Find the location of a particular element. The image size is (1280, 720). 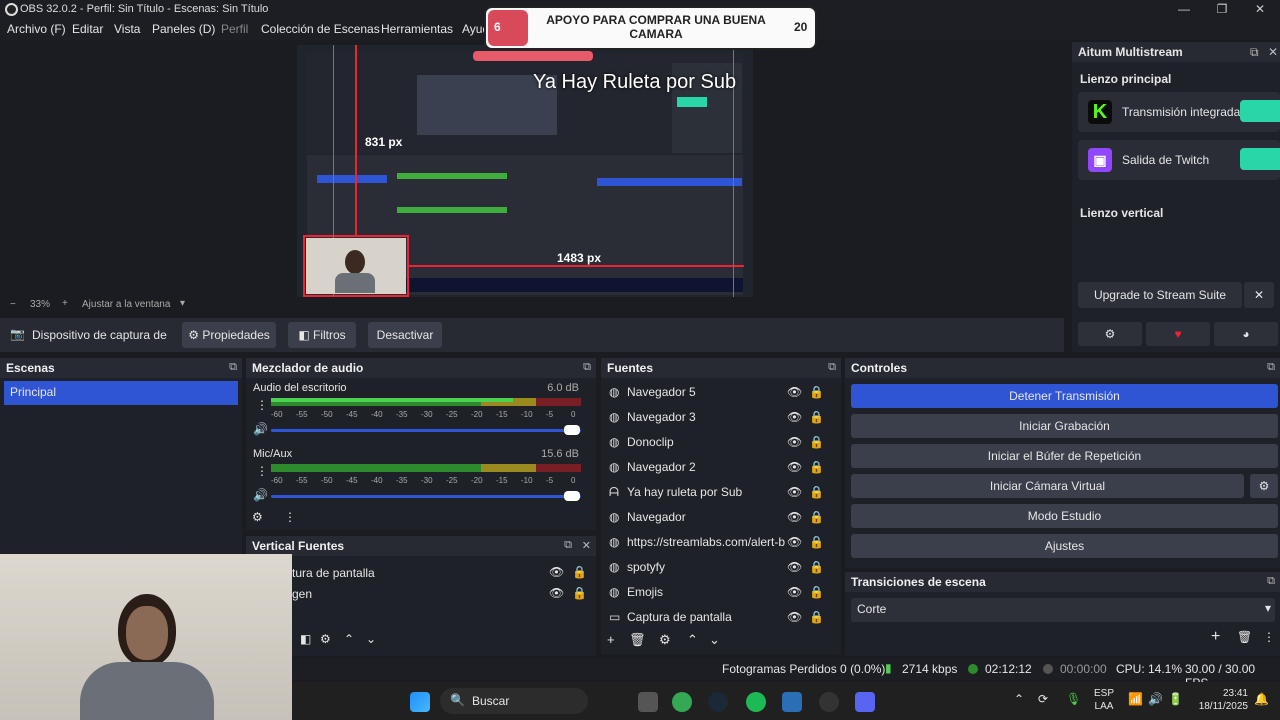

vertical-source-item: gen is located at coordinates (441, 594).